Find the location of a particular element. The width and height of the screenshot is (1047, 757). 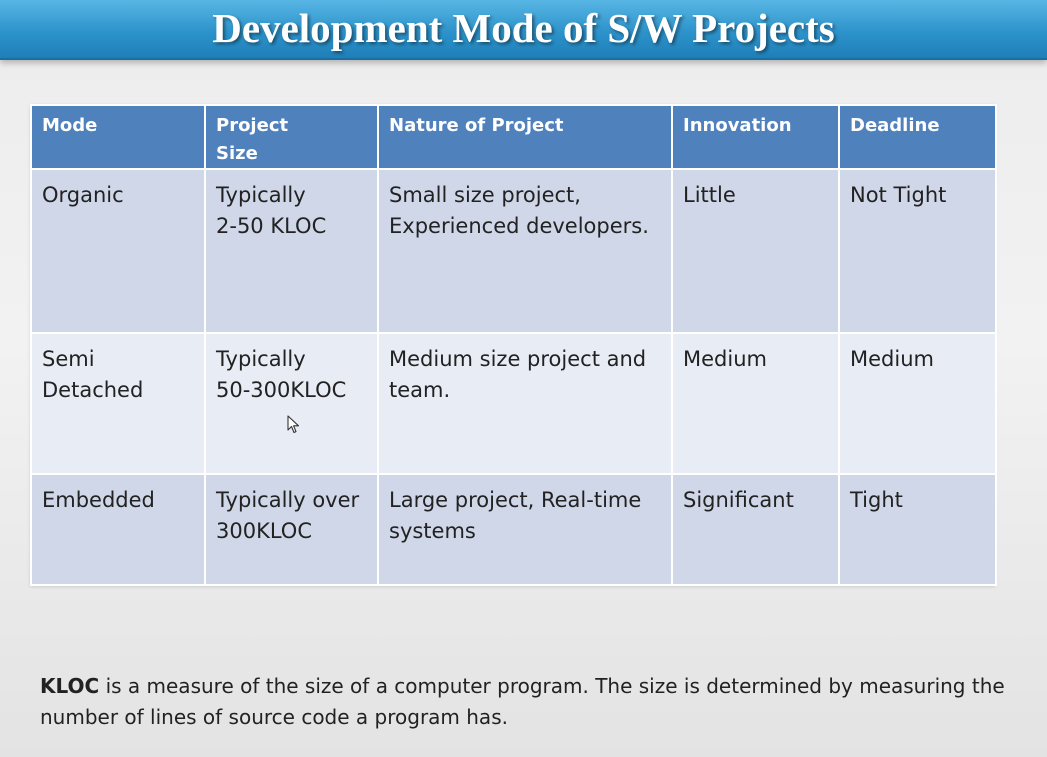

header-project-size-line2: Size is located at coordinates (237, 153).